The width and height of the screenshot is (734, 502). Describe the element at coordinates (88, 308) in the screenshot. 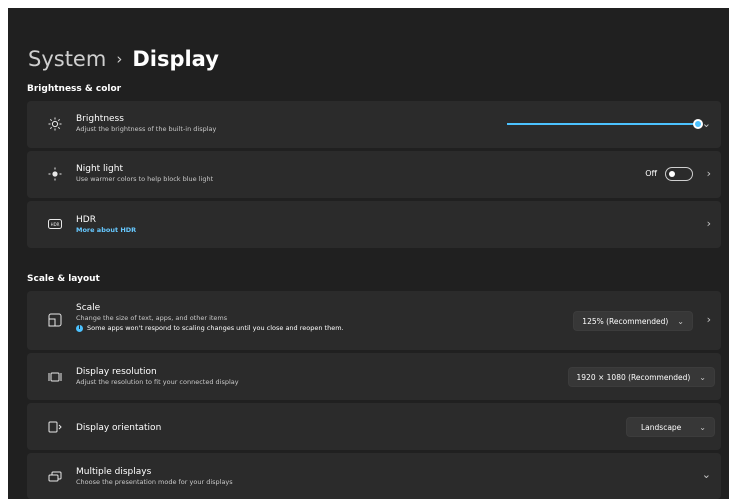

I see `scale-title: Scale` at that location.